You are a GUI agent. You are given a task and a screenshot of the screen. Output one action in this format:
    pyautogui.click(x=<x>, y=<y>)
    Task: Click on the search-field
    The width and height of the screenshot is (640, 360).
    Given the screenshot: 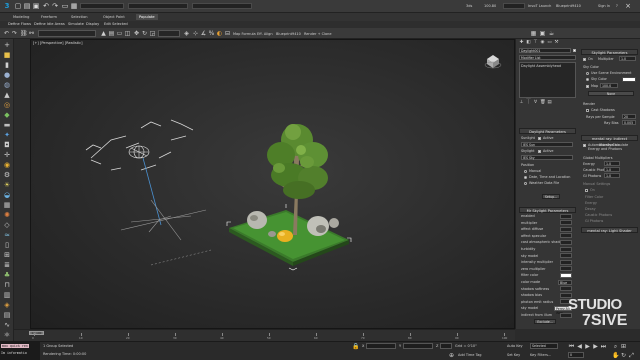 What is the action you would take?
    pyautogui.click(x=514, y=6)
    